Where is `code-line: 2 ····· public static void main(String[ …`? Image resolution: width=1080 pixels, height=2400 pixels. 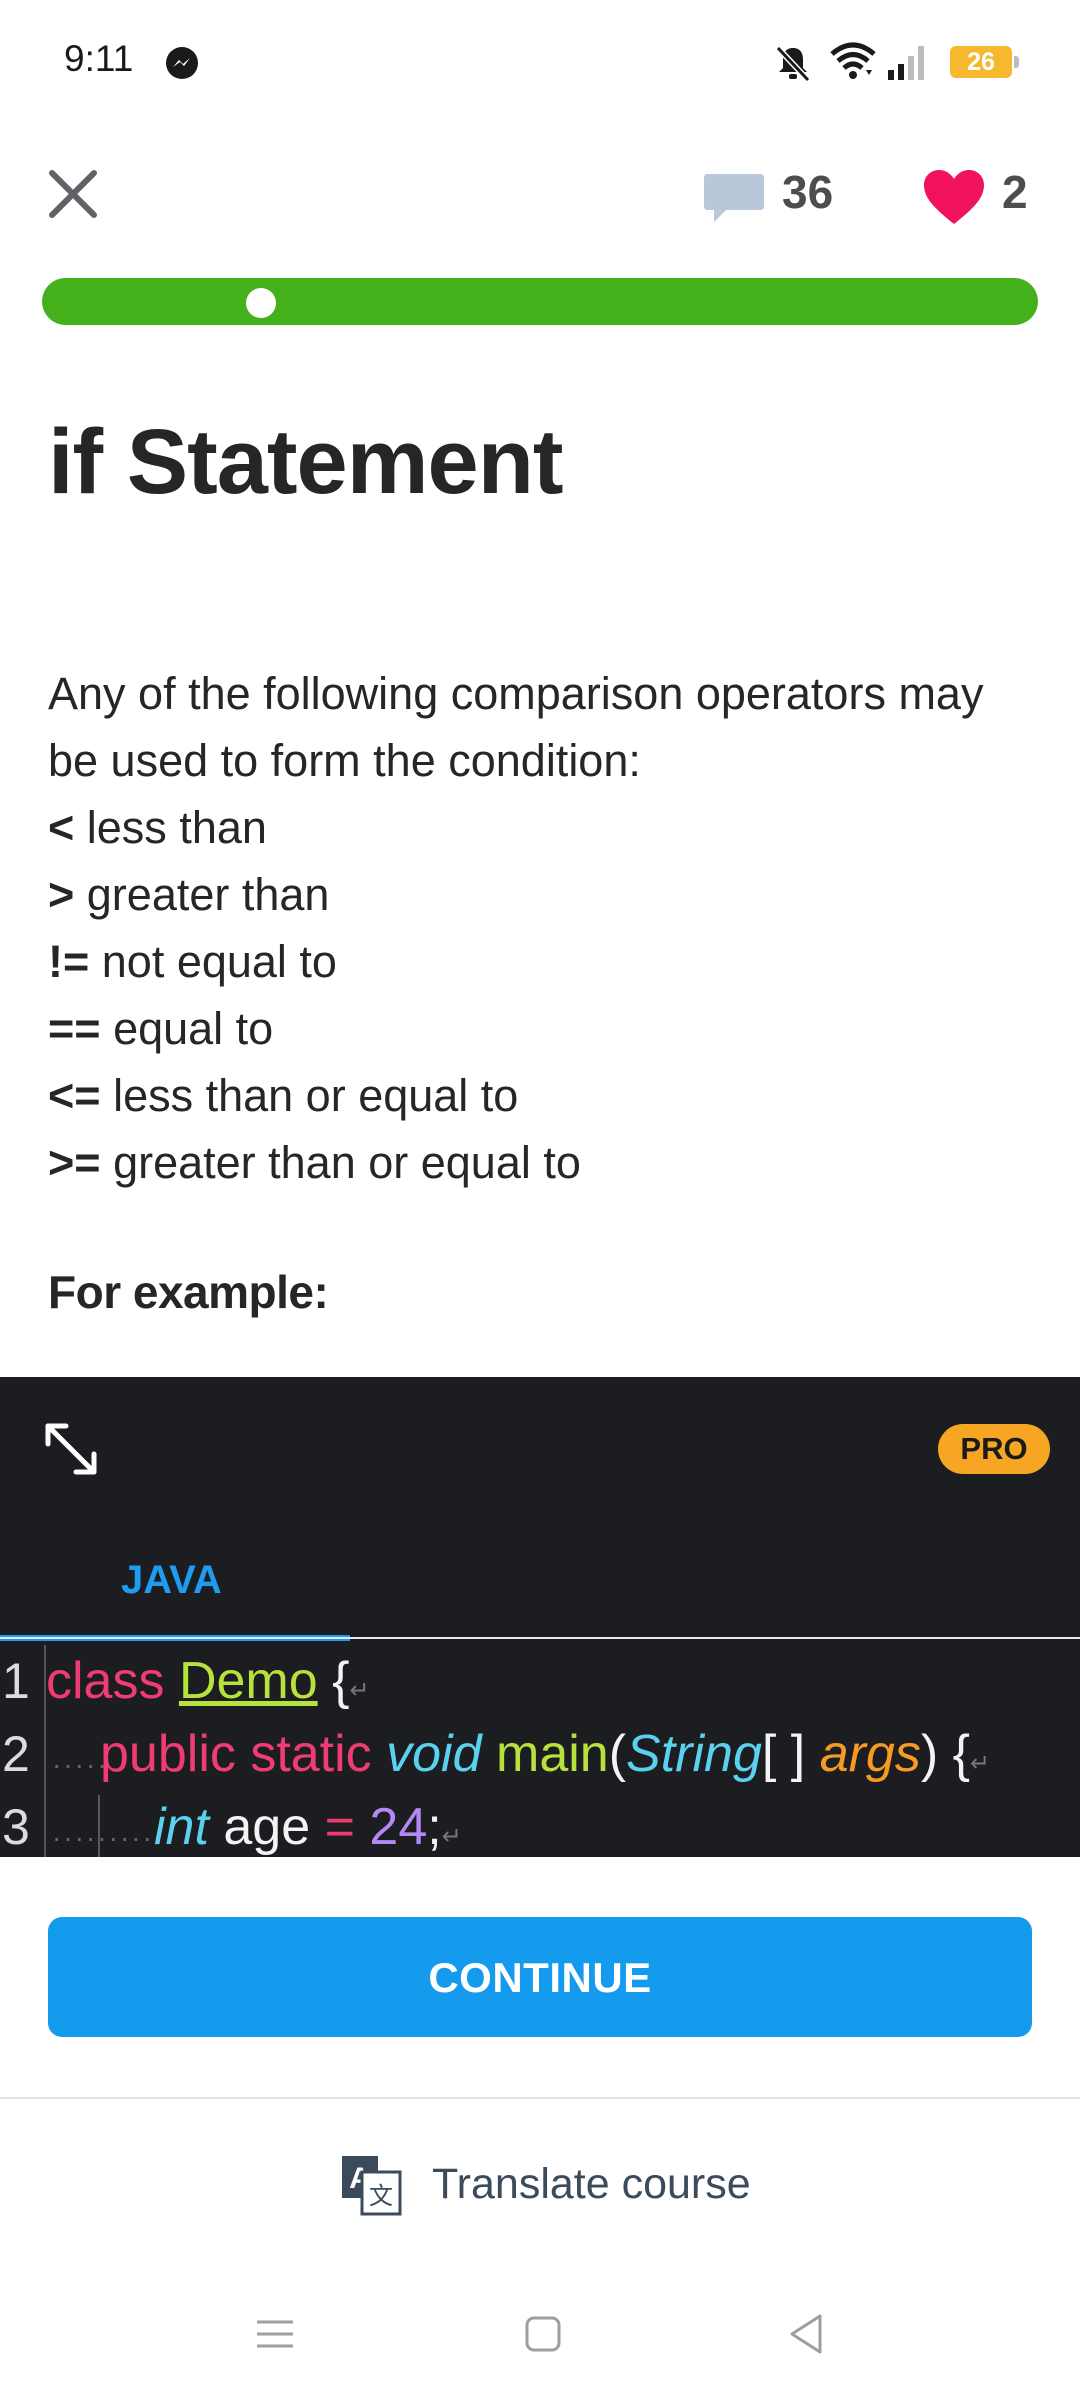 code-line: 2 ····· public static void main(String[ … is located at coordinates (540, 1754).